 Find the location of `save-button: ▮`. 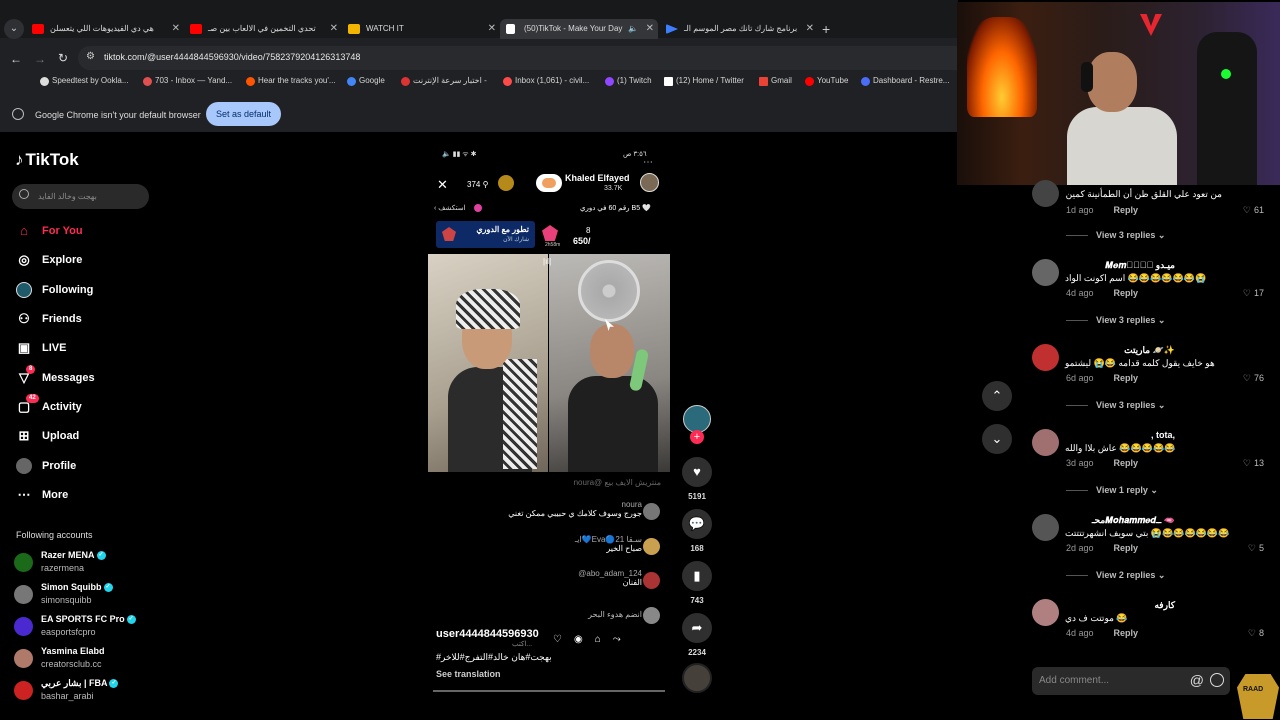

save-button: ▮ is located at coordinates (697, 576).